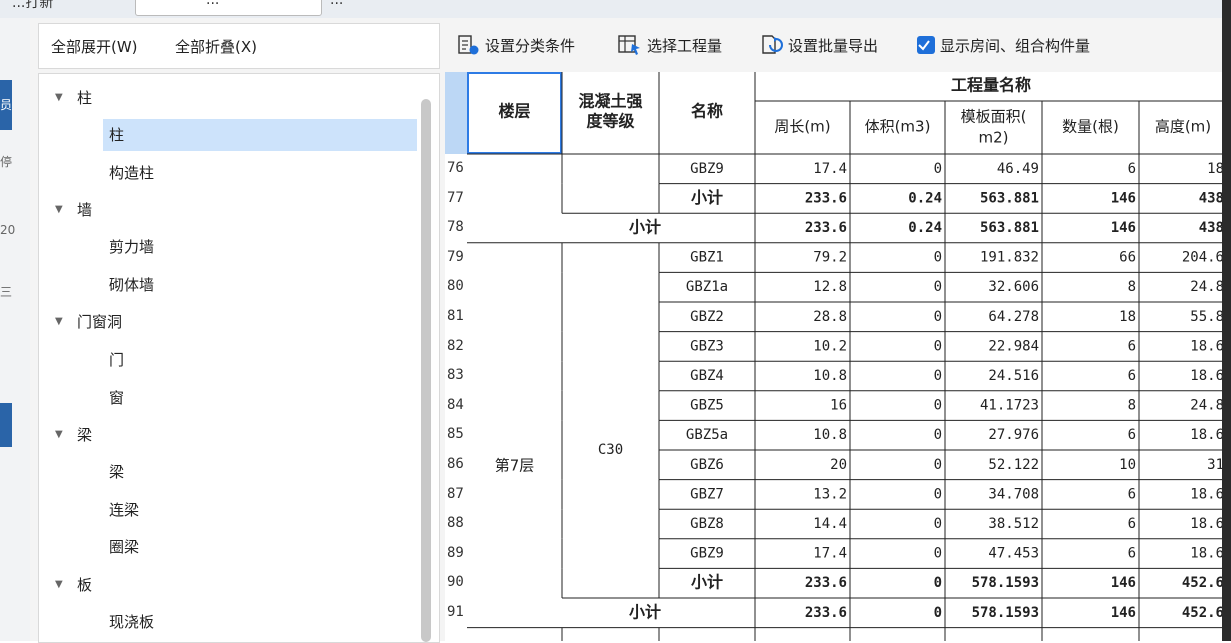 The width and height of the screenshot is (1231, 643). I want to click on header-grade: 混凝土强, so click(610, 101).